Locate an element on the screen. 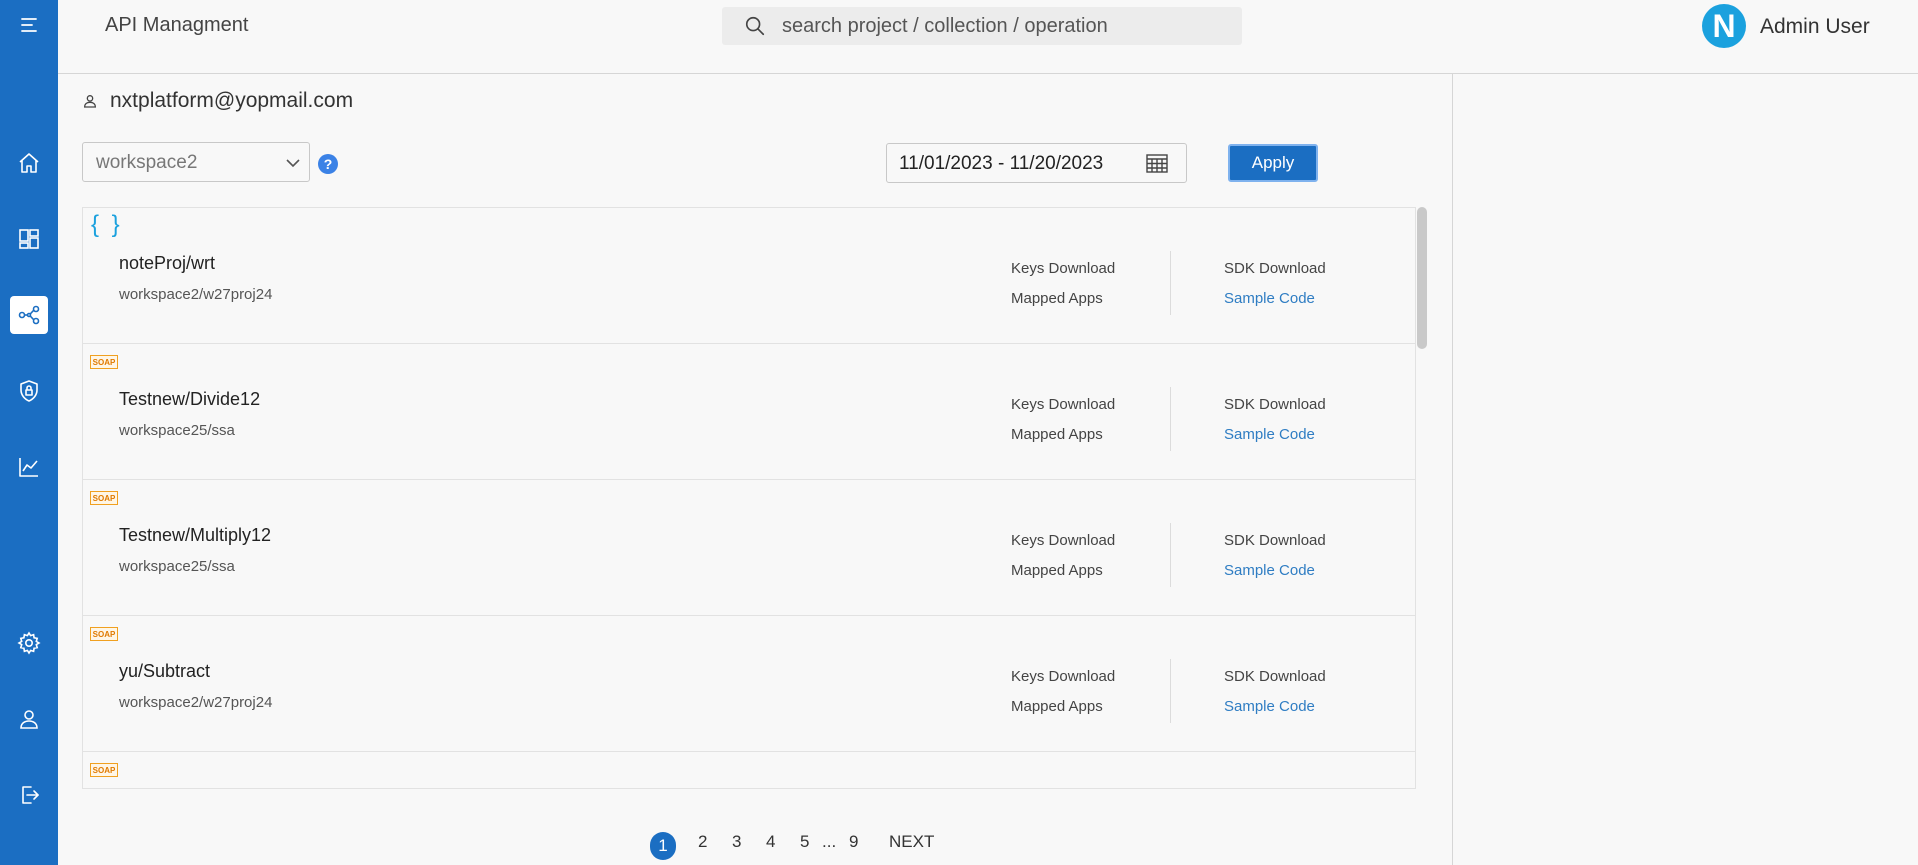  api-name: yu/Subtract is located at coordinates (164, 671).